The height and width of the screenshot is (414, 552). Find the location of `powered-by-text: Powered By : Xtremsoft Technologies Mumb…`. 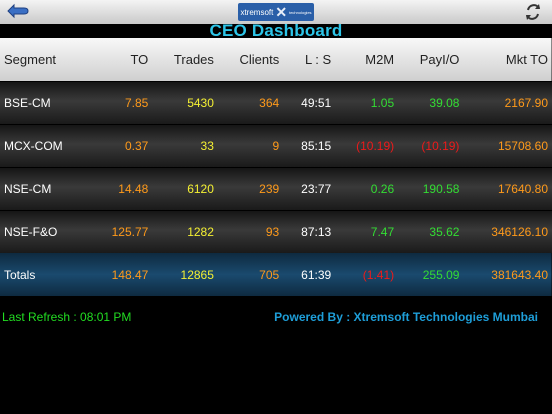

powered-by-text: Powered By : Xtremsoft Technologies Mumb… is located at coordinates (406, 317).